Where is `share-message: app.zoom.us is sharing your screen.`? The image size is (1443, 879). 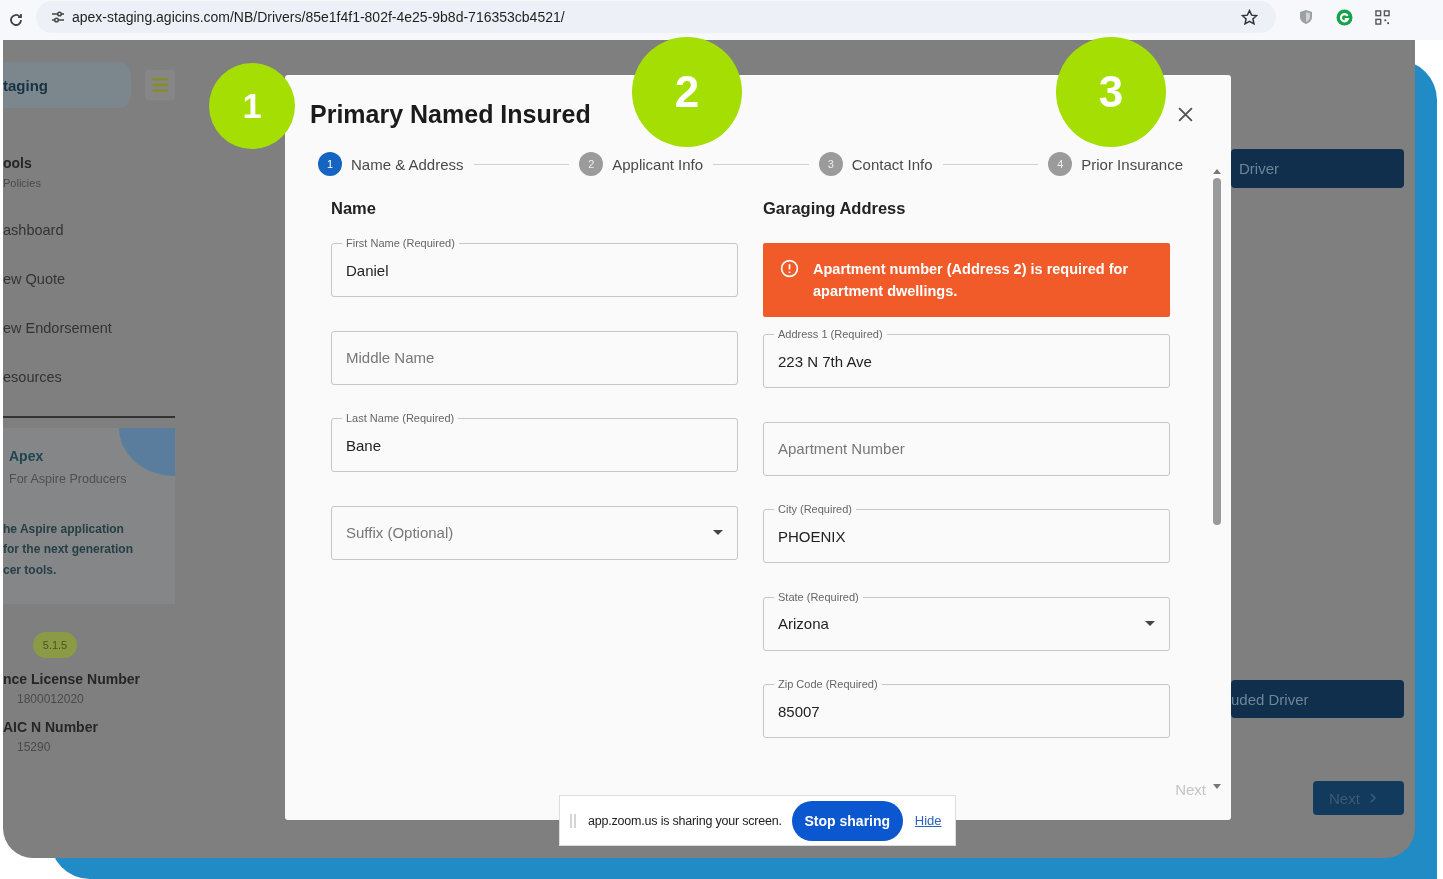 share-message: app.zoom.us is sharing your screen. is located at coordinates (685, 820).